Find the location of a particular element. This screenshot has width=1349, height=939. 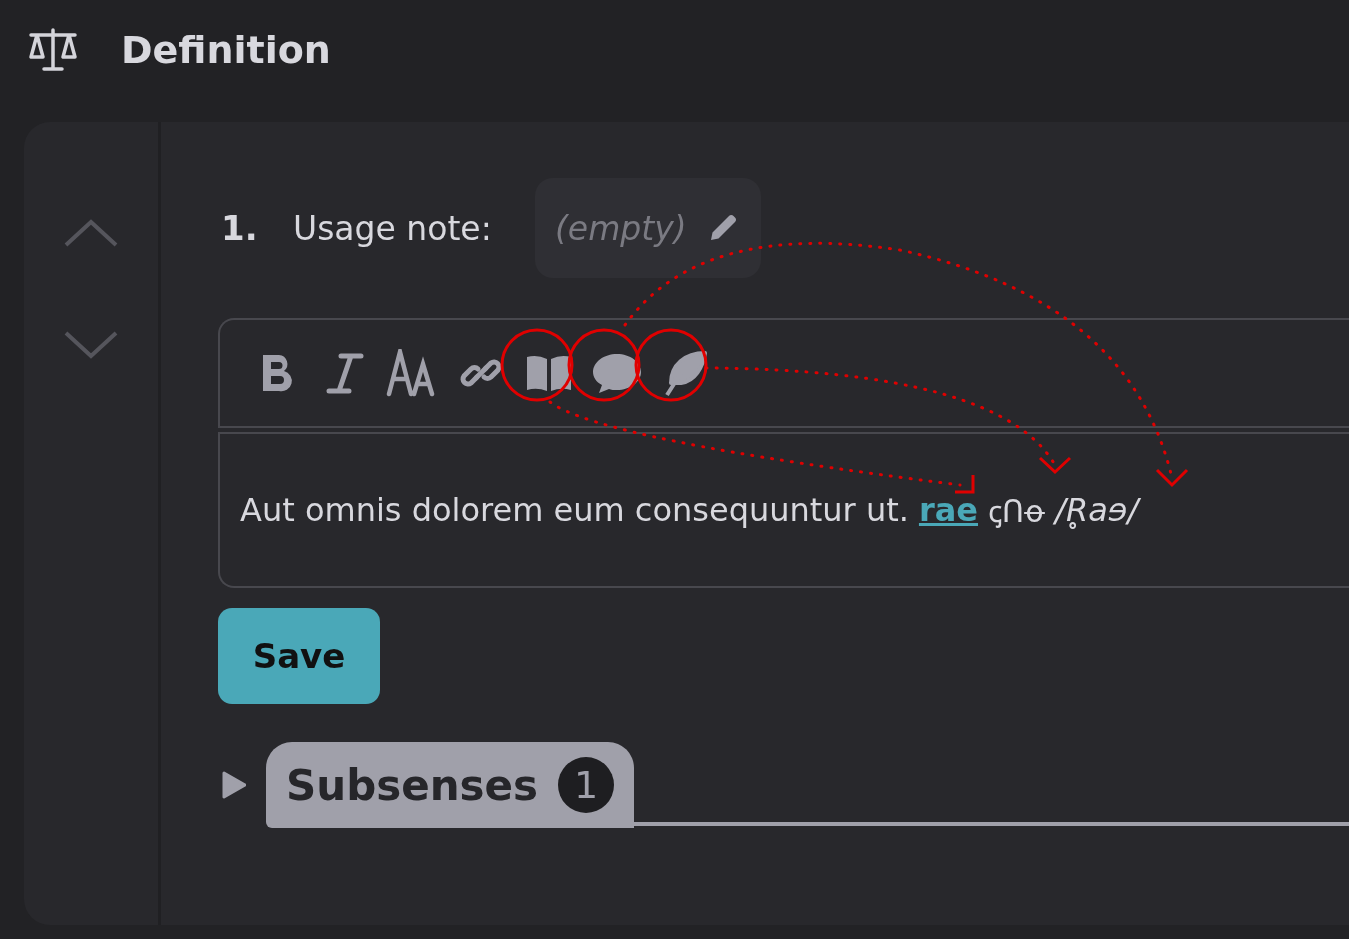

editor-text-area: Aut omnis dolorem eum consequuntur ut. rae ꞔᑎꝋ /R̥aɘ/ is located at coordinates (783, 510).